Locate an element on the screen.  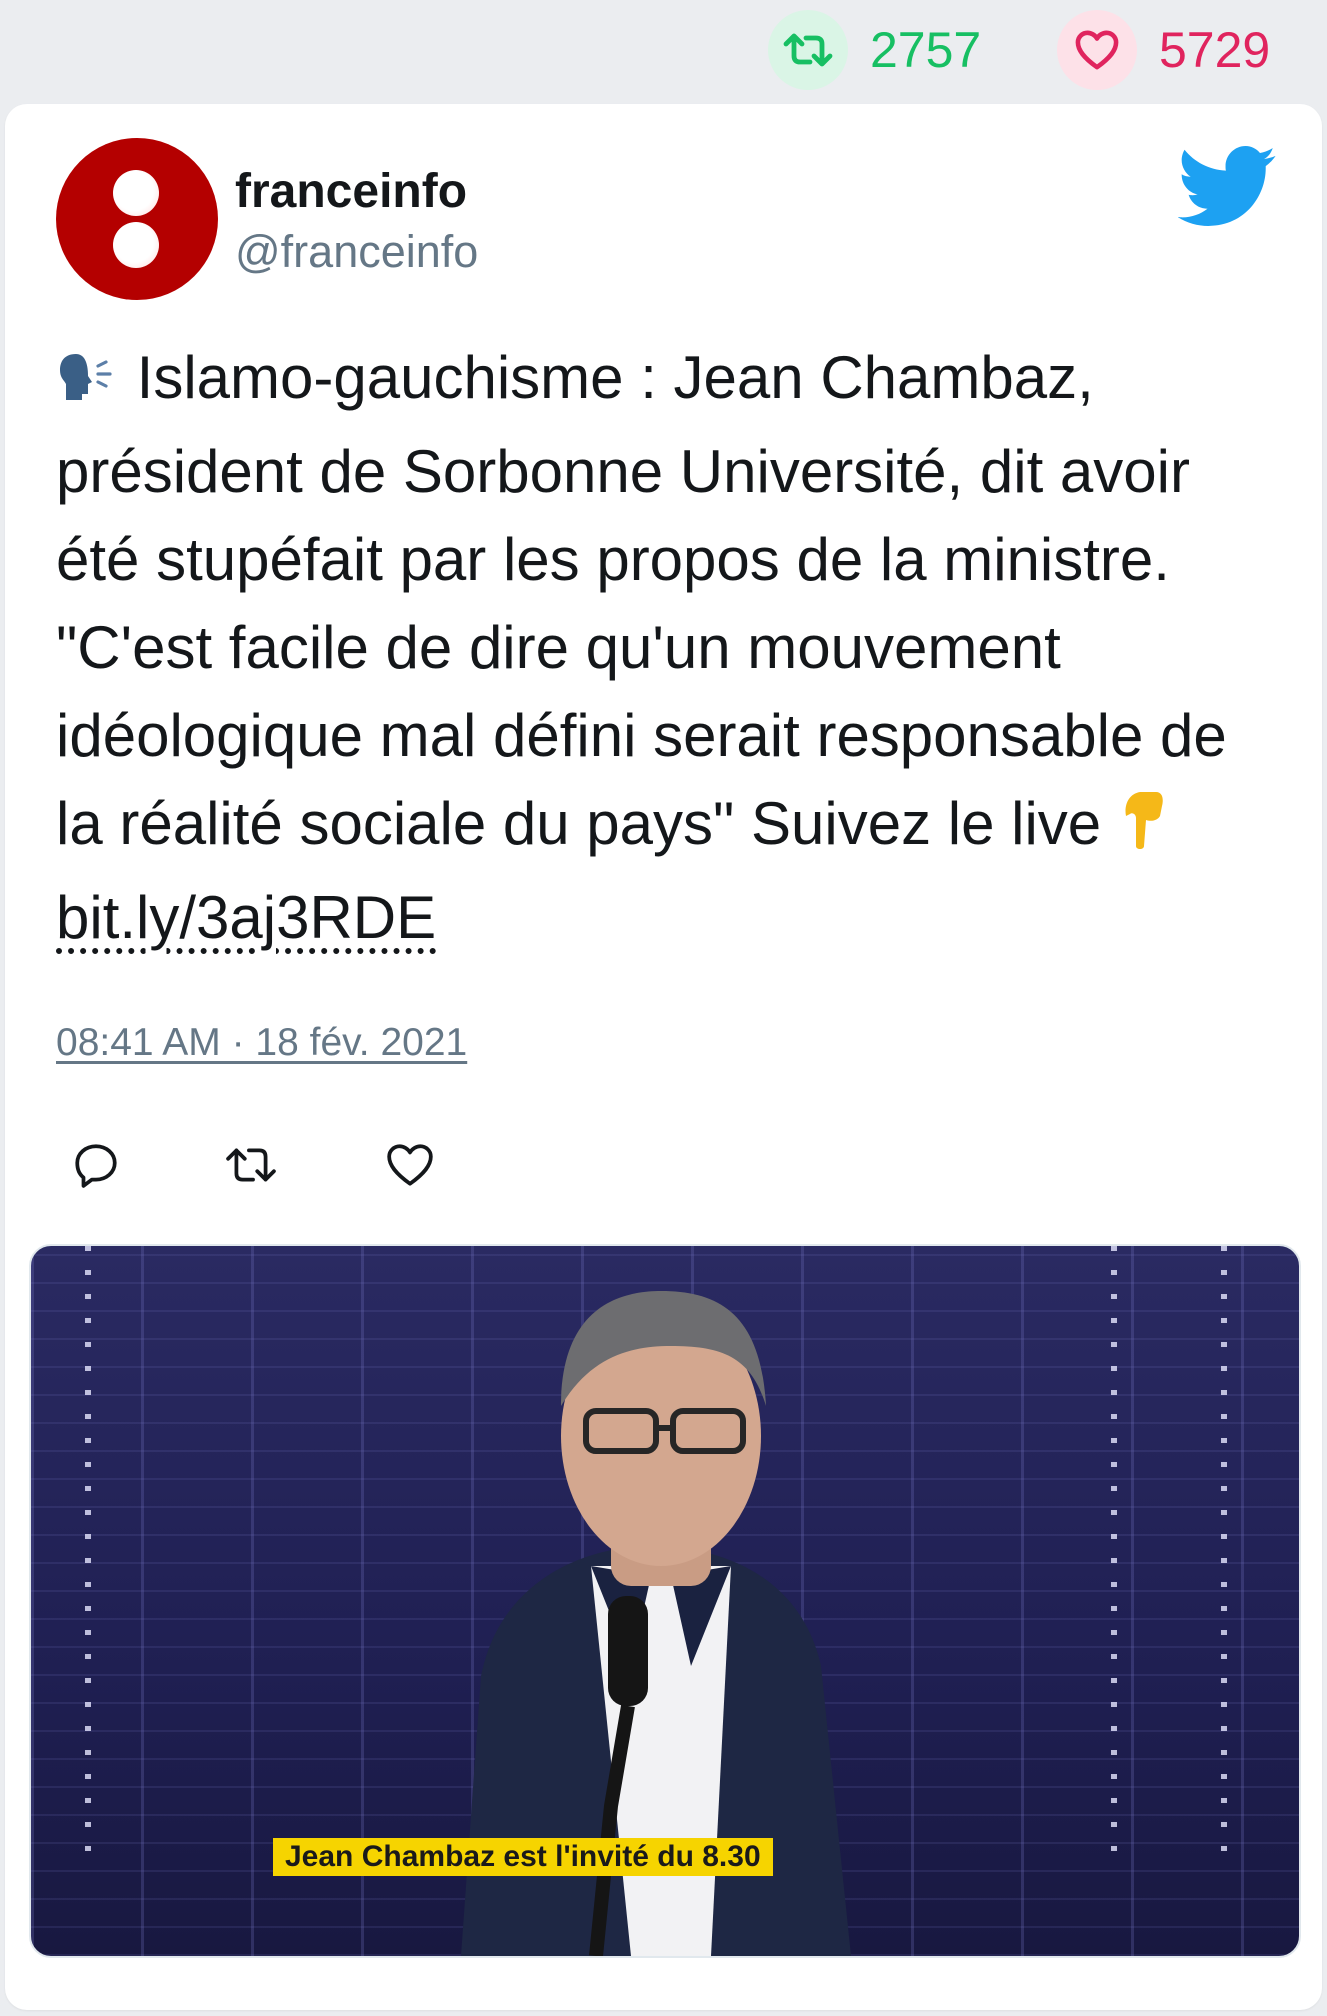
like-count: 5729 is located at coordinates (1215, 50).